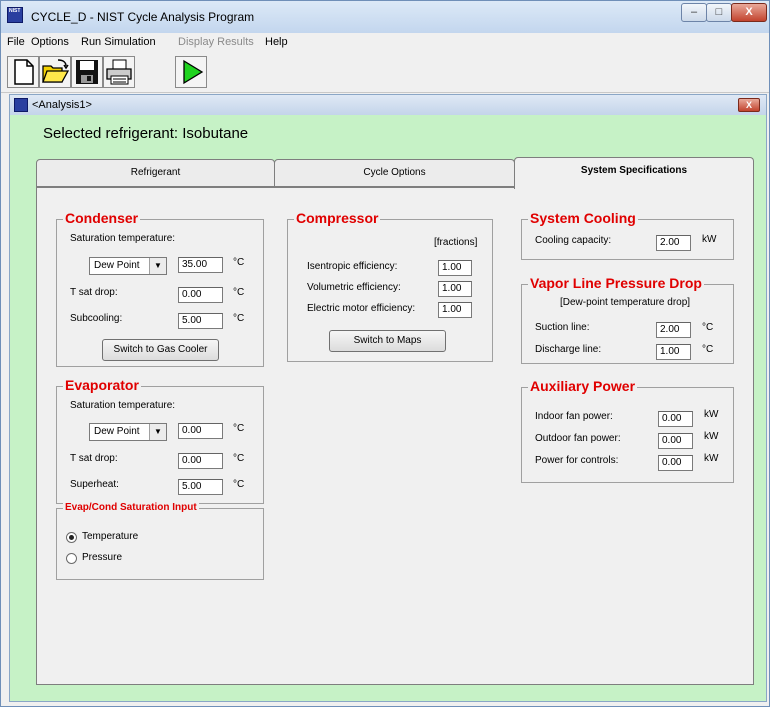 This screenshot has width=770, height=707. What do you see at coordinates (94, 484) in the screenshot?
I see `evaporator-superheat-label: Superheat:` at bounding box center [94, 484].